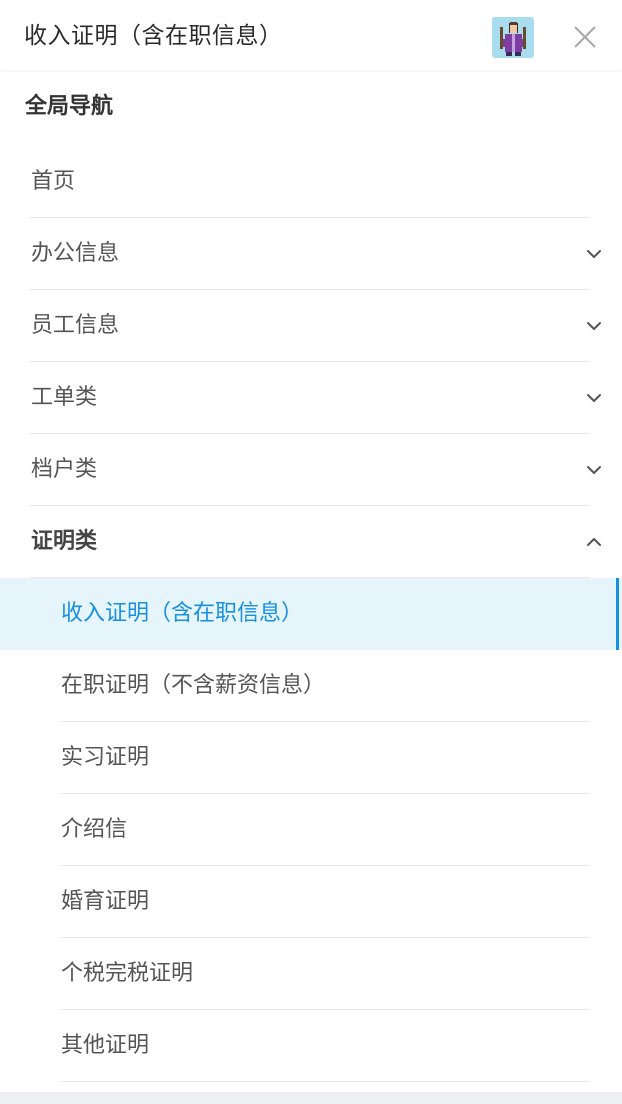  What do you see at coordinates (617, 614) in the screenshot?
I see `active-indicator` at bounding box center [617, 614].